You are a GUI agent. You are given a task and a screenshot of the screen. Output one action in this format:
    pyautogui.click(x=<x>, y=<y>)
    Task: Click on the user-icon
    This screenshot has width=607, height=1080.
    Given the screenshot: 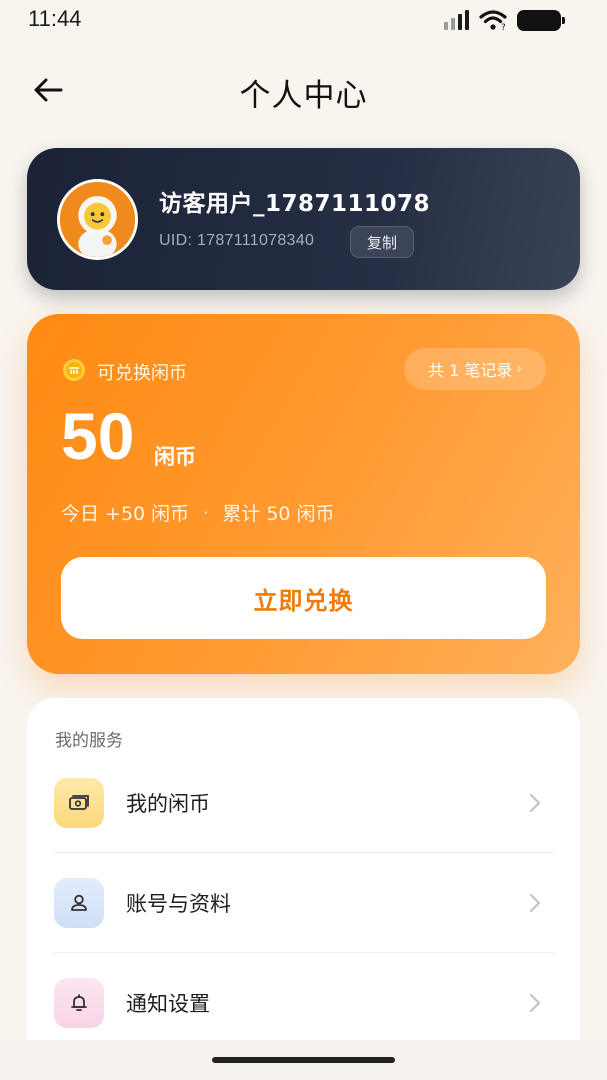 What is the action you would take?
    pyautogui.click(x=79, y=902)
    